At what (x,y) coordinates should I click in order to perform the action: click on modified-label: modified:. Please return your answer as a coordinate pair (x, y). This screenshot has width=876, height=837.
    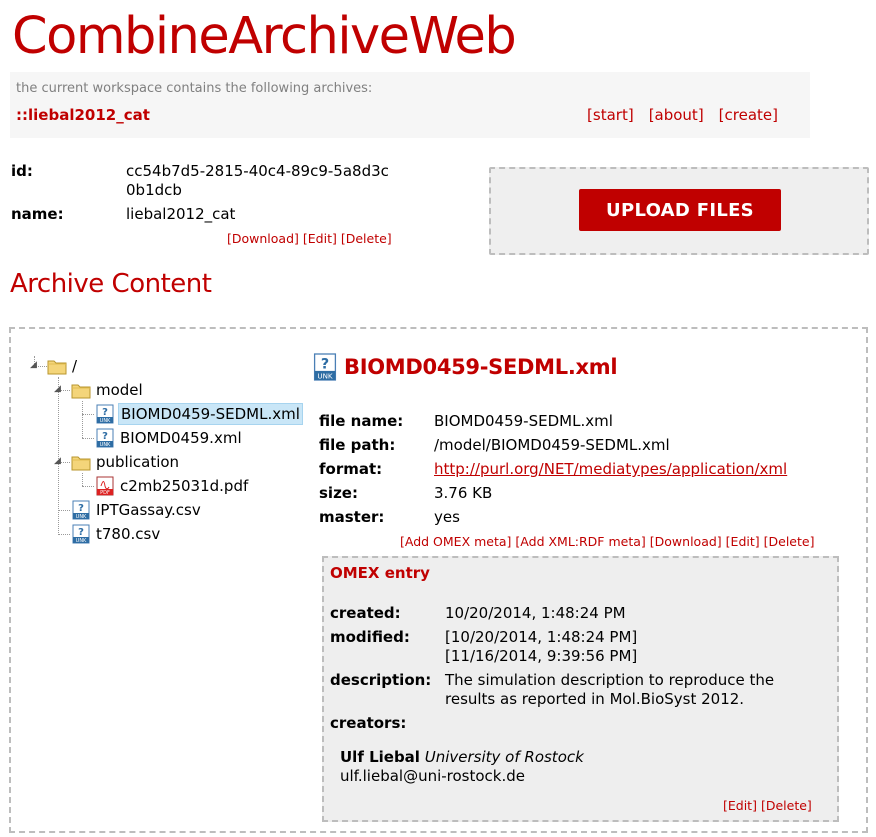
    Looking at the image, I should click on (370, 637).